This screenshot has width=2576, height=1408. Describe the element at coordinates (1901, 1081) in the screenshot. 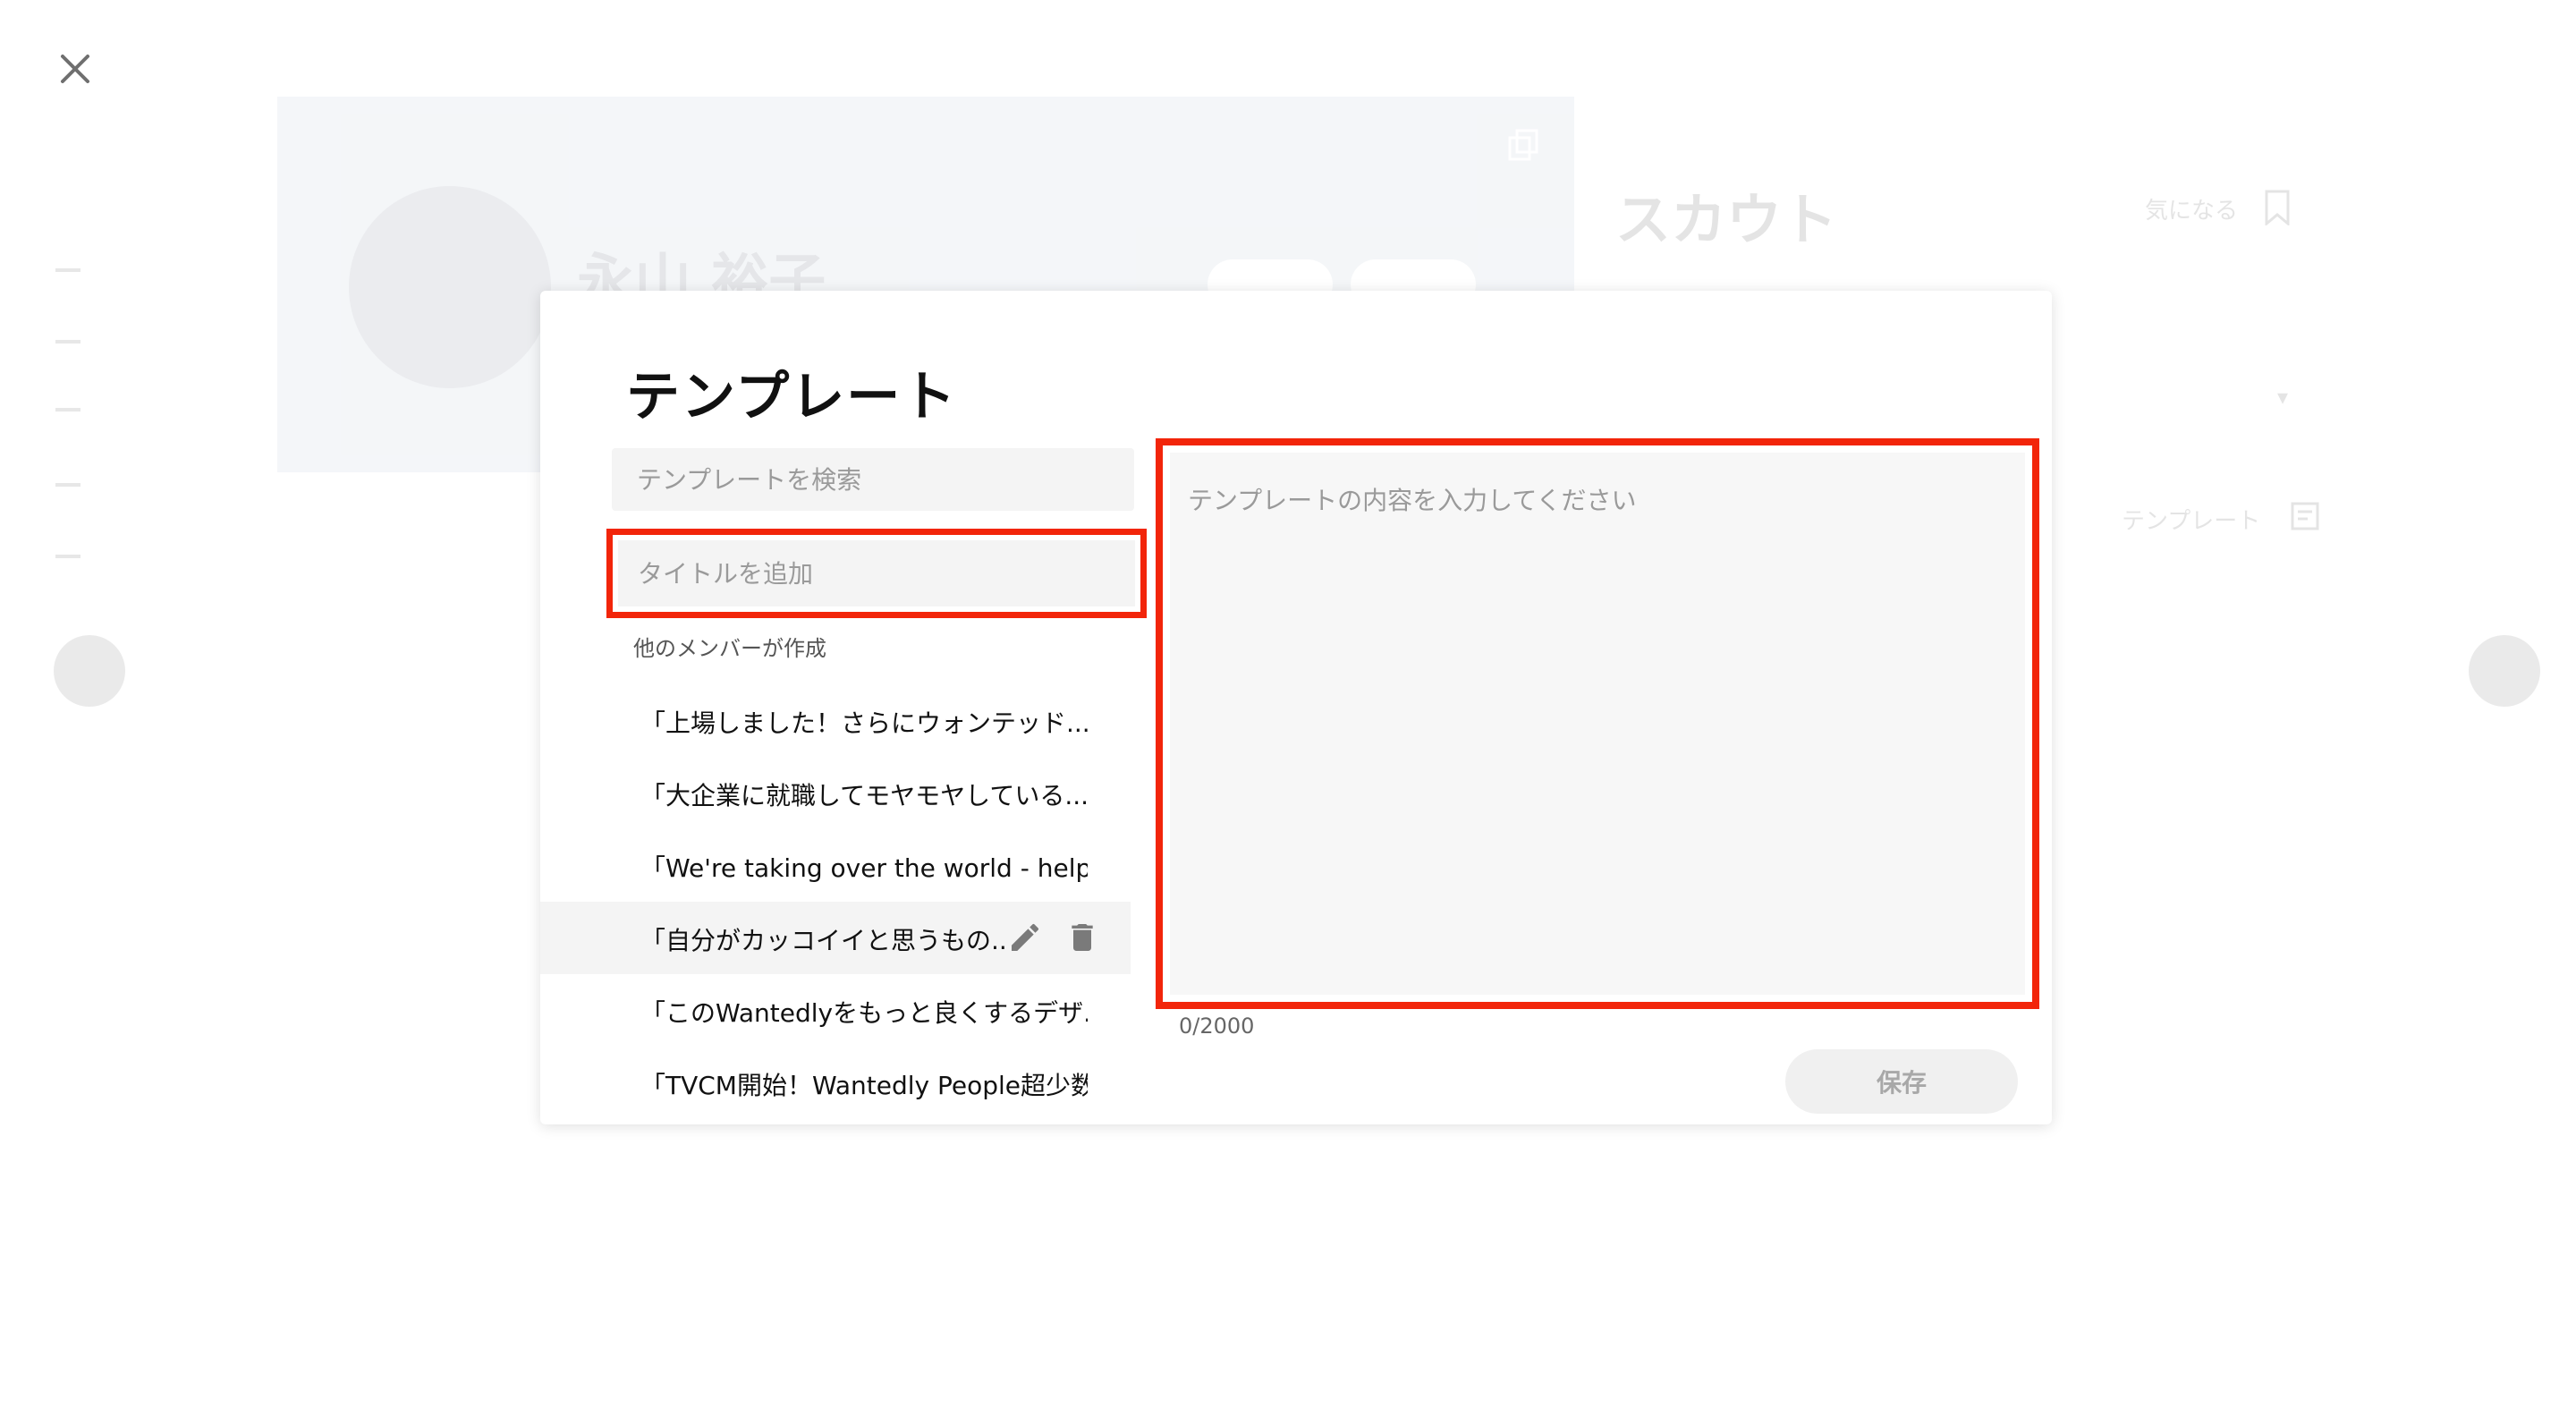

I see `save-button: 保存` at that location.